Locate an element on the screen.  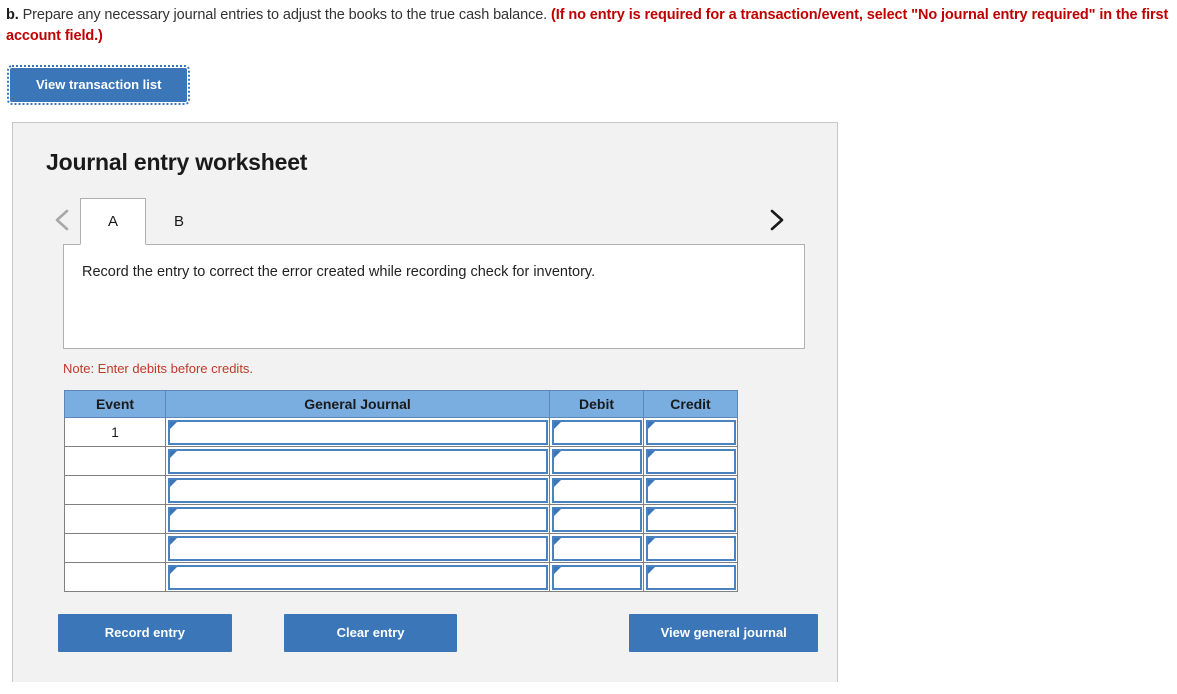
tab-a-label: A is located at coordinates (112, 222).